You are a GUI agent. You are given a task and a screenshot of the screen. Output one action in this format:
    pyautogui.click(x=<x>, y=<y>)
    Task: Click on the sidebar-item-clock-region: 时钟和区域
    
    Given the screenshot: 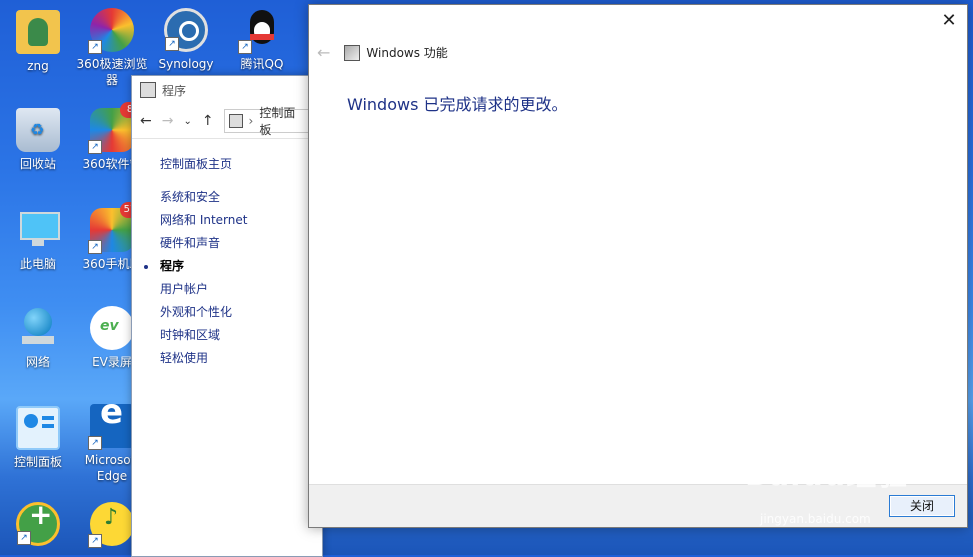 What is the action you would take?
    pyautogui.click(x=241, y=335)
    